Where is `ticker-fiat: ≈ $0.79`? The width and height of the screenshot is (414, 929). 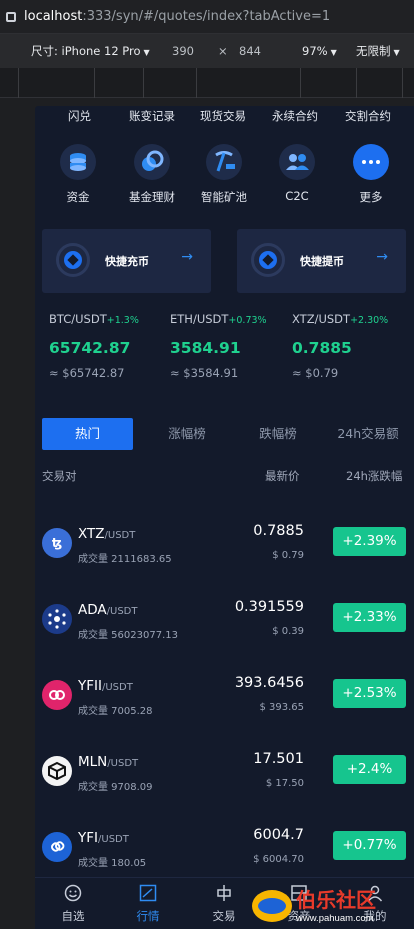 ticker-fiat: ≈ $0.79 is located at coordinates (315, 373).